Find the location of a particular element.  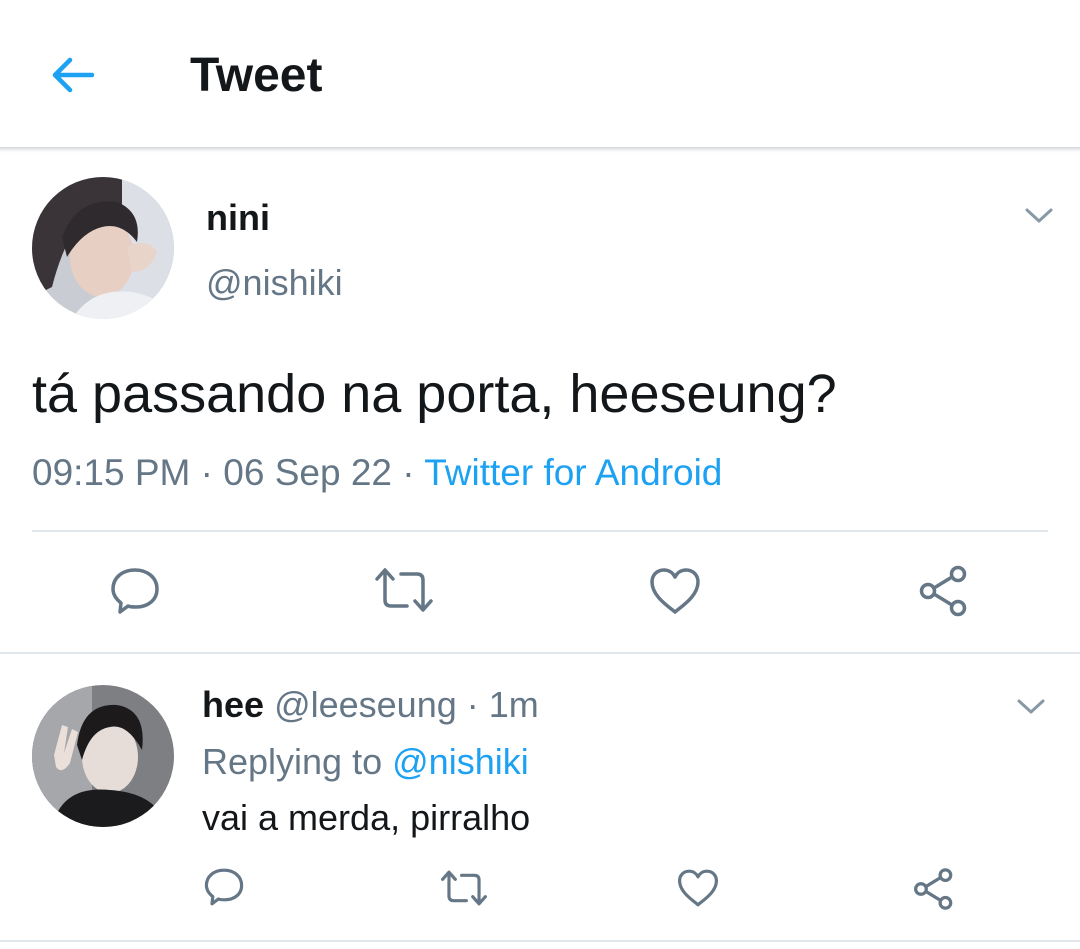

tweet-date: 06 Sep 22 is located at coordinates (307, 472).